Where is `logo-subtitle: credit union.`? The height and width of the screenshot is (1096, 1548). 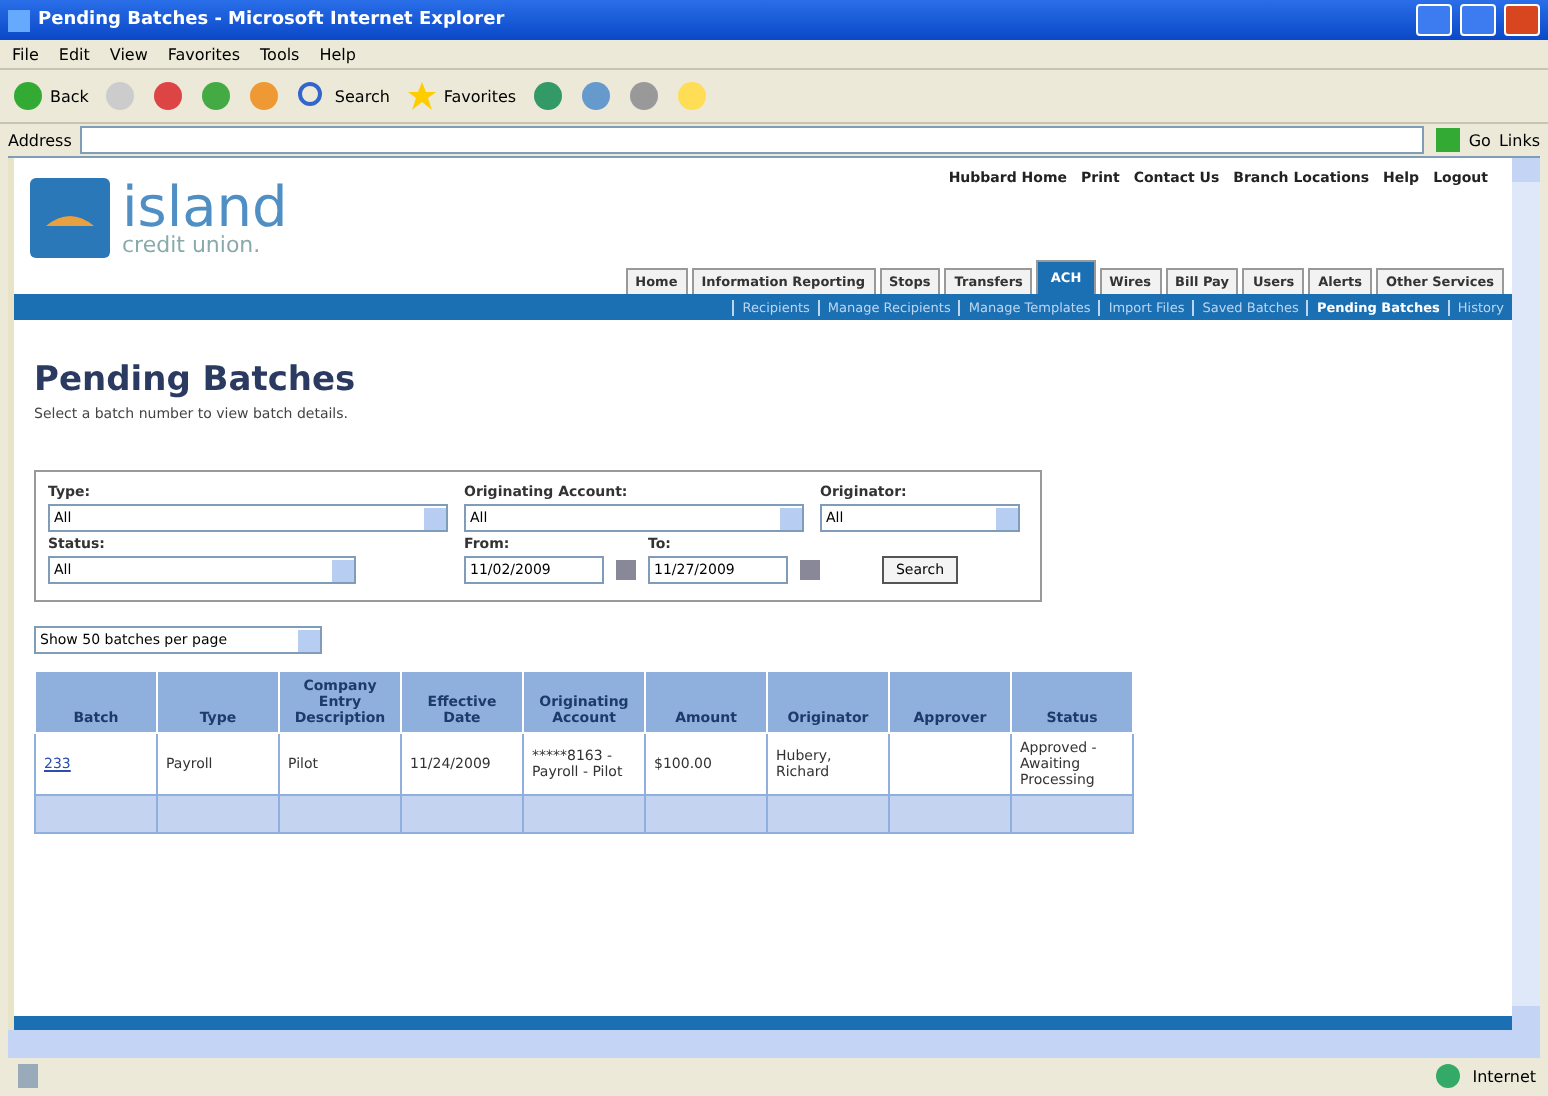
logo-subtitle: credit union. is located at coordinates (192, 244).